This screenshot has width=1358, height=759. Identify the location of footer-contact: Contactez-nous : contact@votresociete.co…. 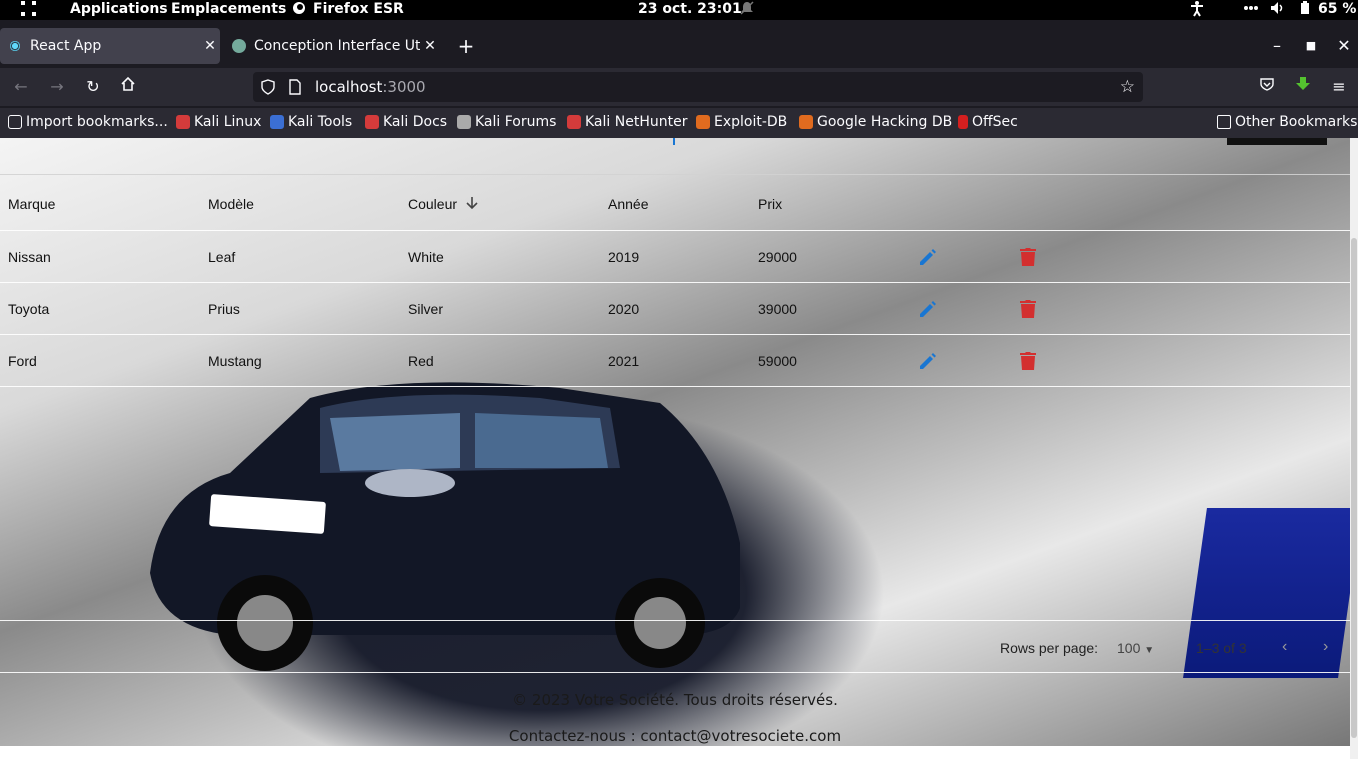
(675, 736).